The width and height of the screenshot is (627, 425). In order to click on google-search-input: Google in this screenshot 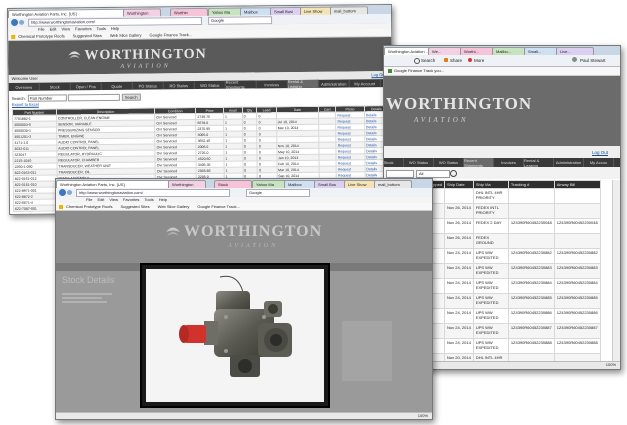, I will do `click(278, 193)`.